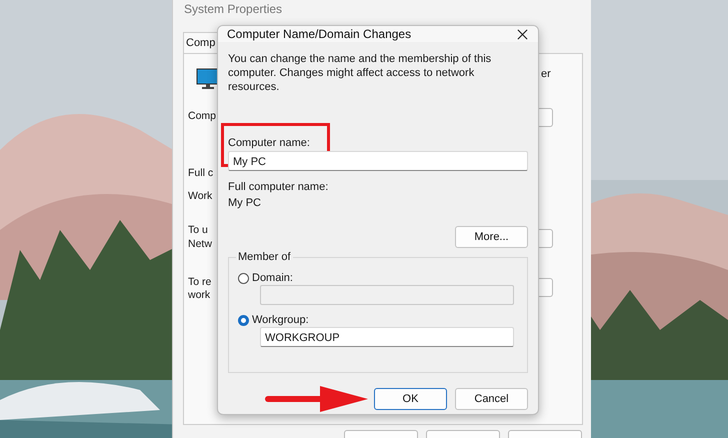 The height and width of the screenshot is (438, 728). Describe the element at coordinates (378, 161) in the screenshot. I see `input-field: My PC` at that location.